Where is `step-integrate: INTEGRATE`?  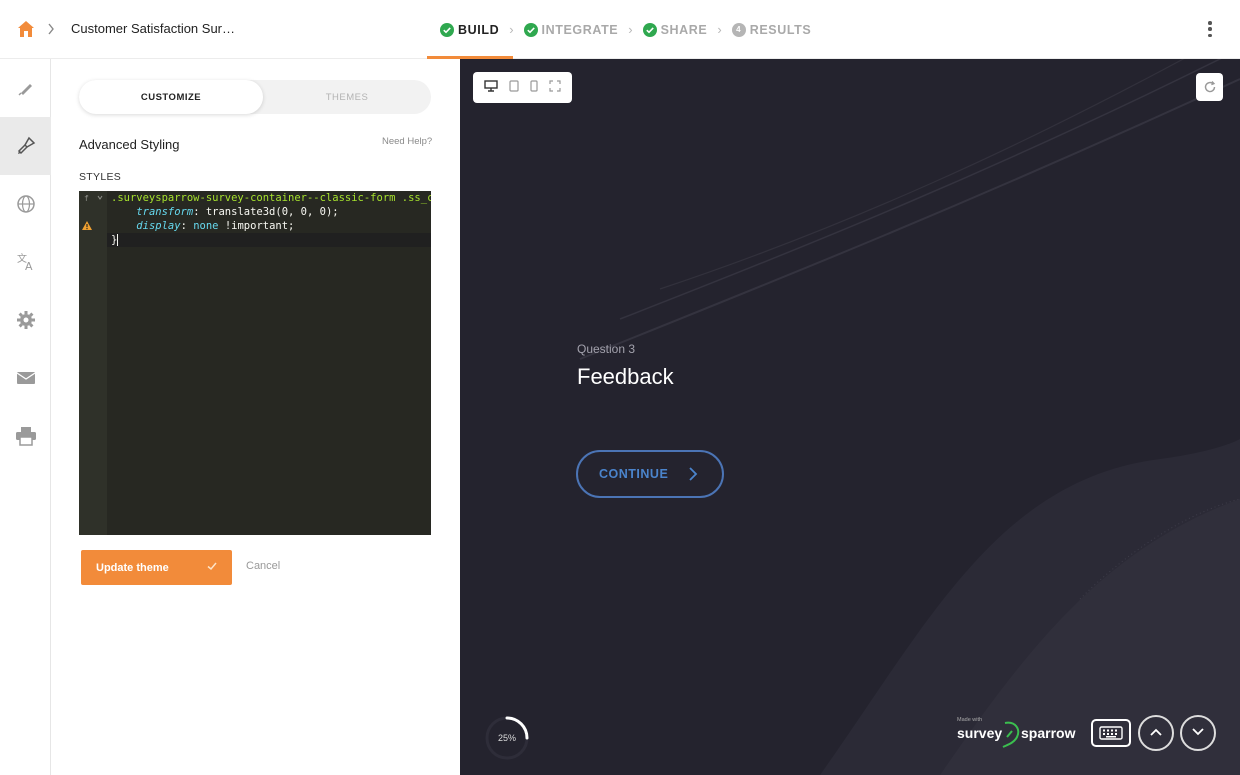
step-integrate: INTEGRATE is located at coordinates (571, 29).